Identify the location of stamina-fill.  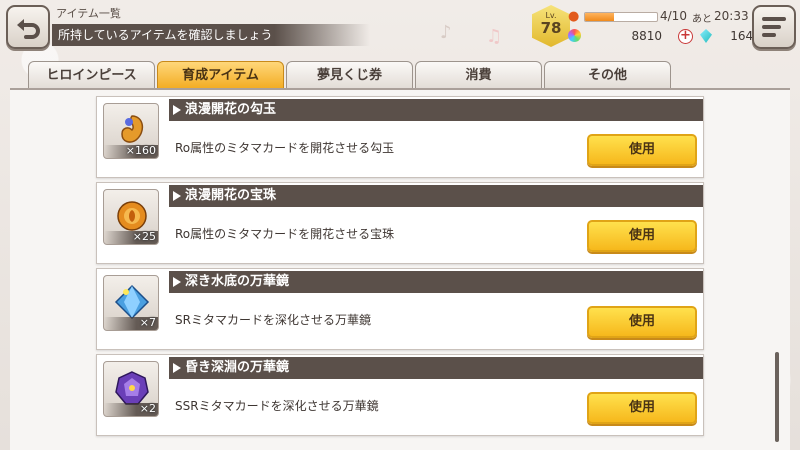
(599, 17).